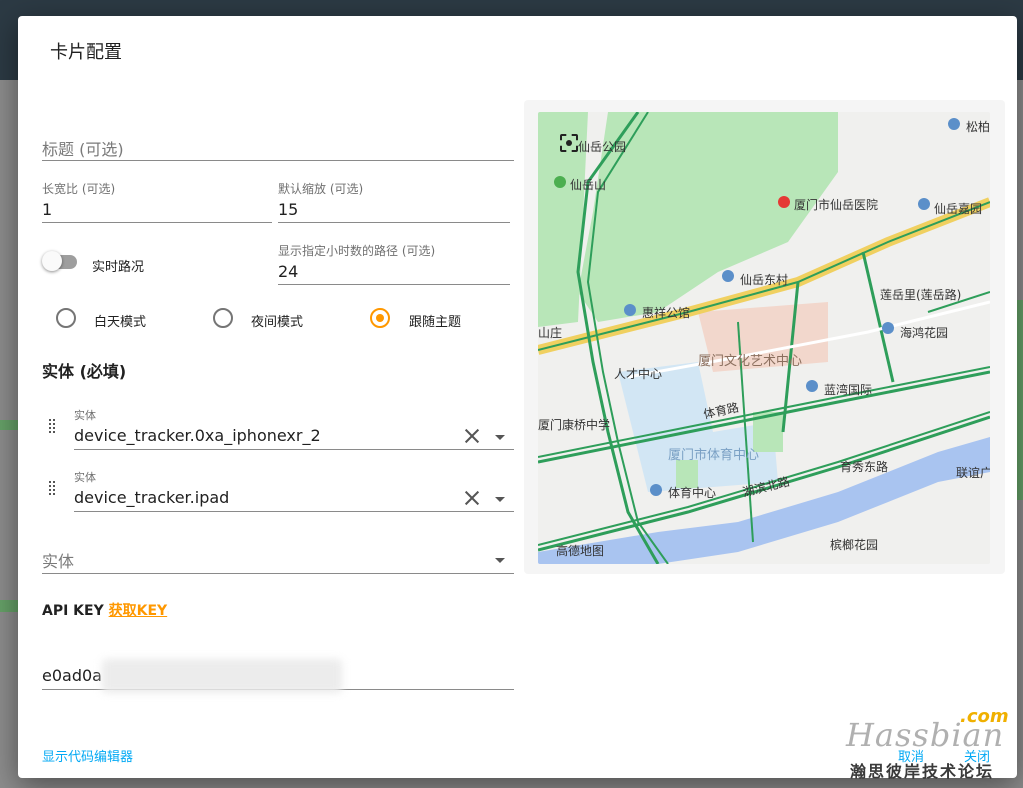  What do you see at coordinates (157, 200) in the screenshot?
I see `aspect-ratio-field: 长宽比 (可选) 1` at bounding box center [157, 200].